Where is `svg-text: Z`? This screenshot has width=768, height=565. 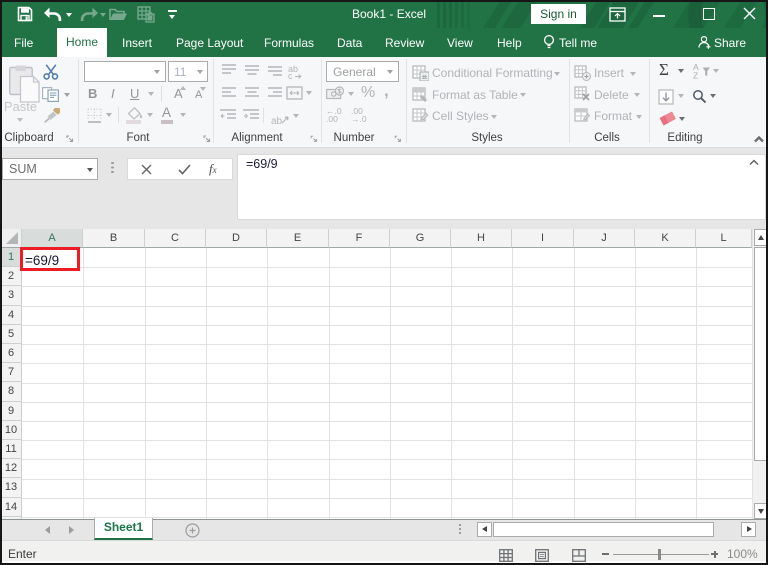
svg-text: Z is located at coordinates (695, 75).